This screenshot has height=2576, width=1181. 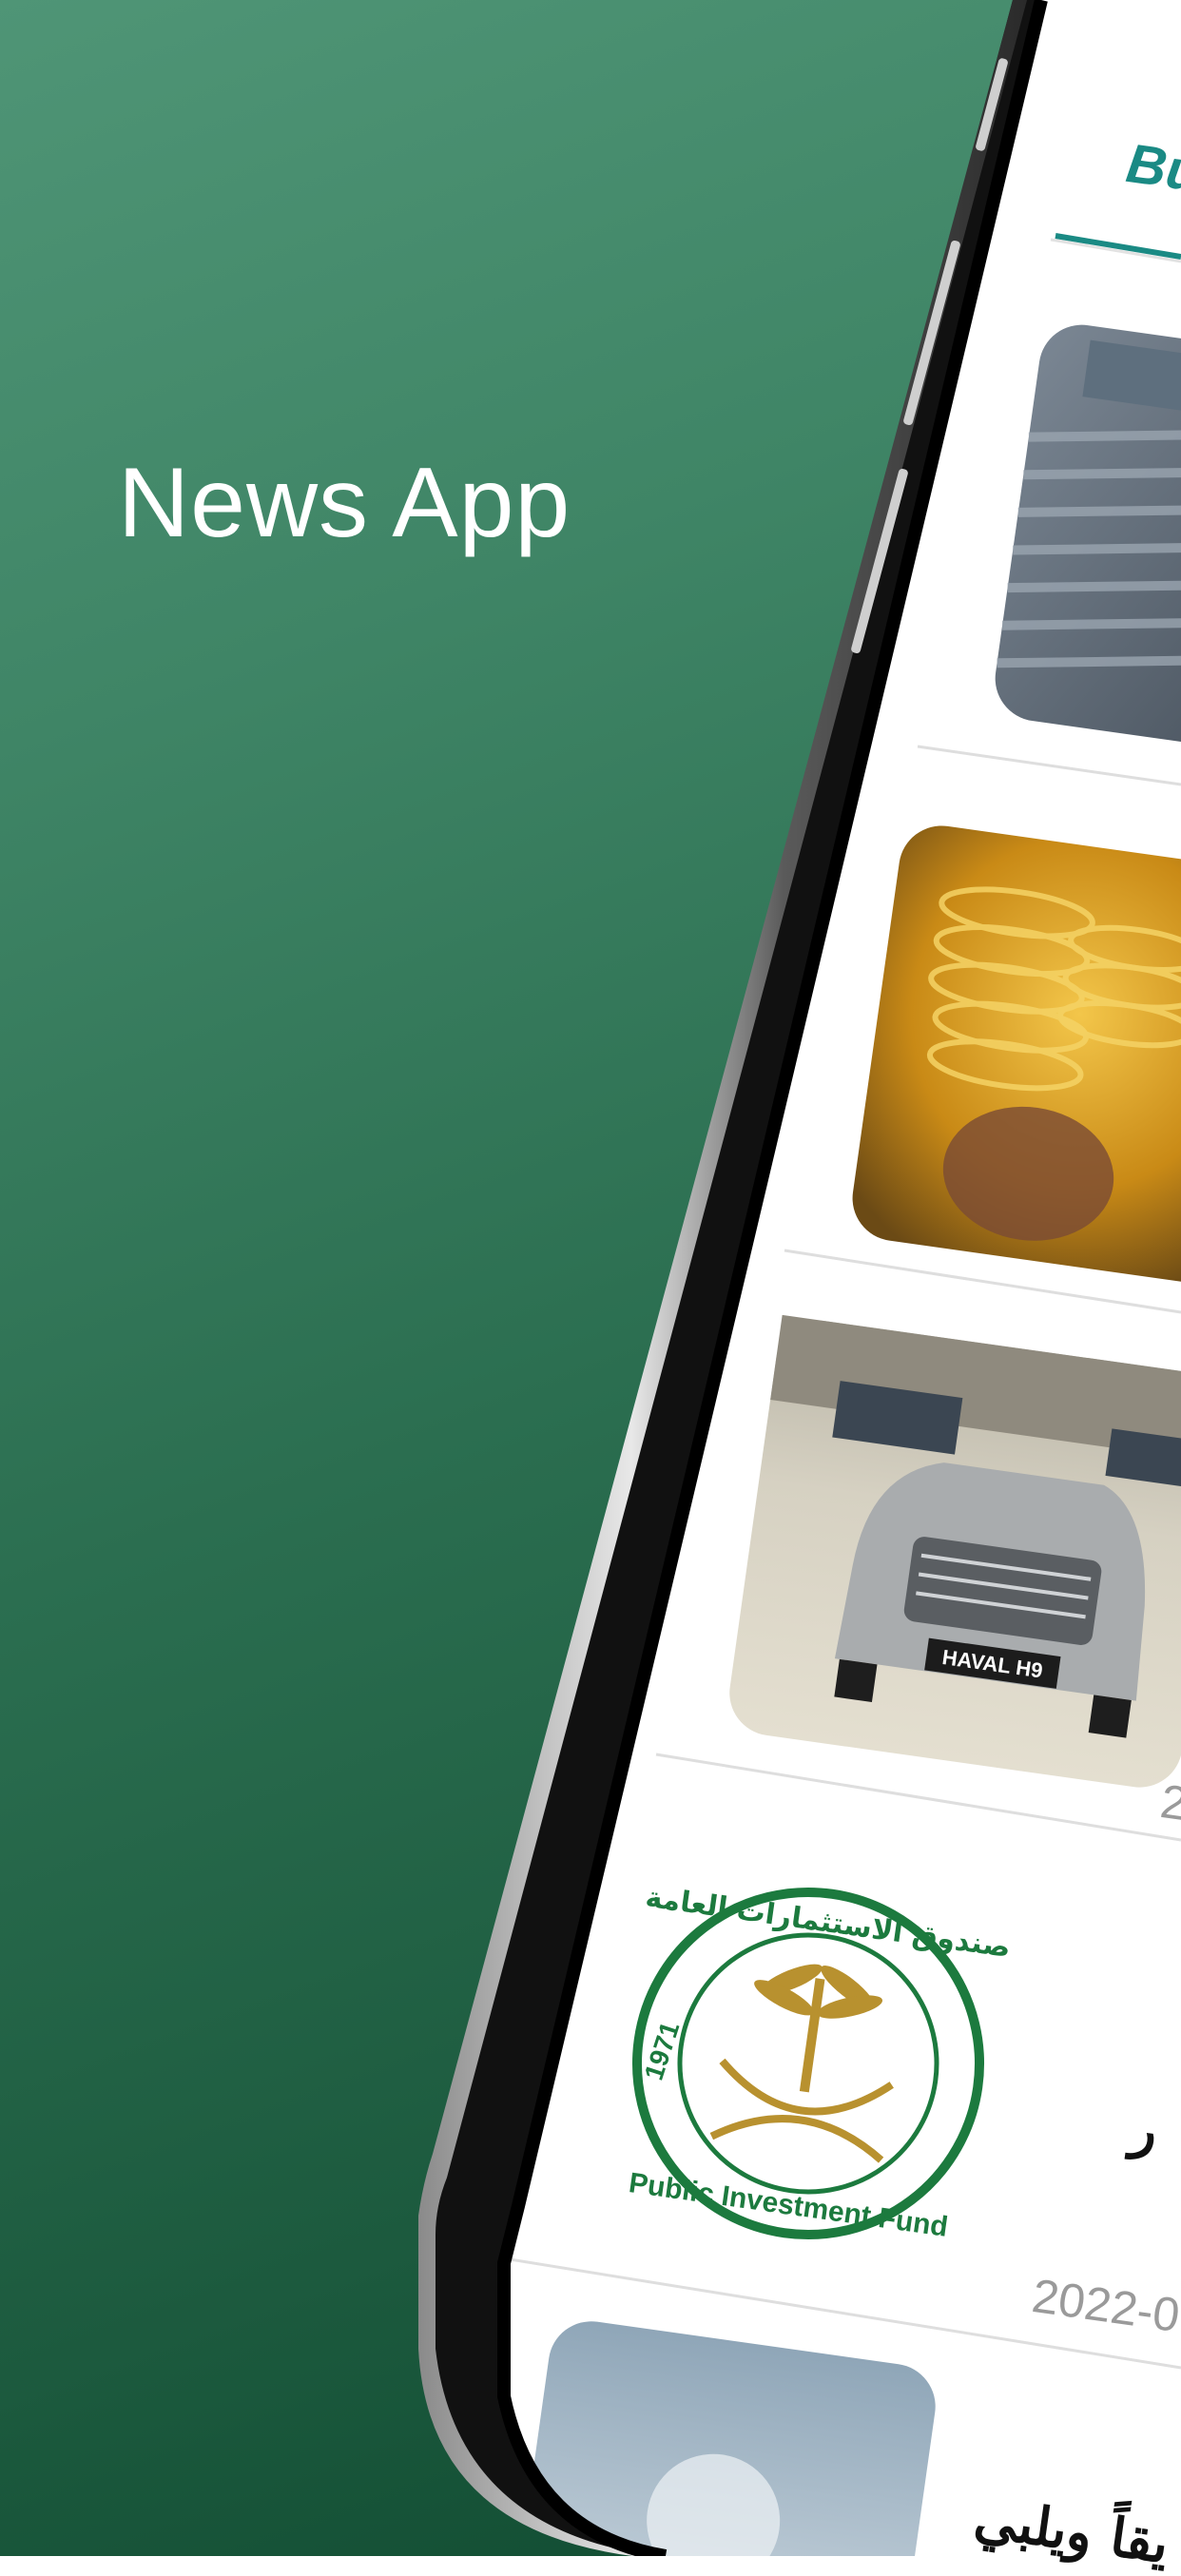 What do you see at coordinates (952, 1553) in the screenshot?
I see `article-image-car: HAVAL H9` at bounding box center [952, 1553].